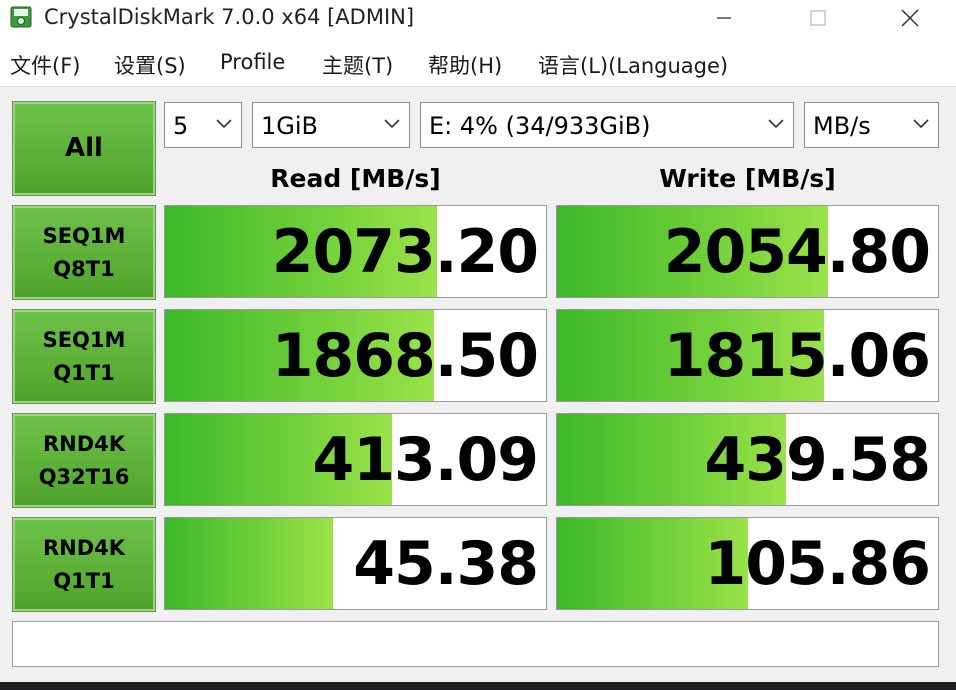 The image size is (956, 690). I want to click on maximize-button, so click(818, 18).